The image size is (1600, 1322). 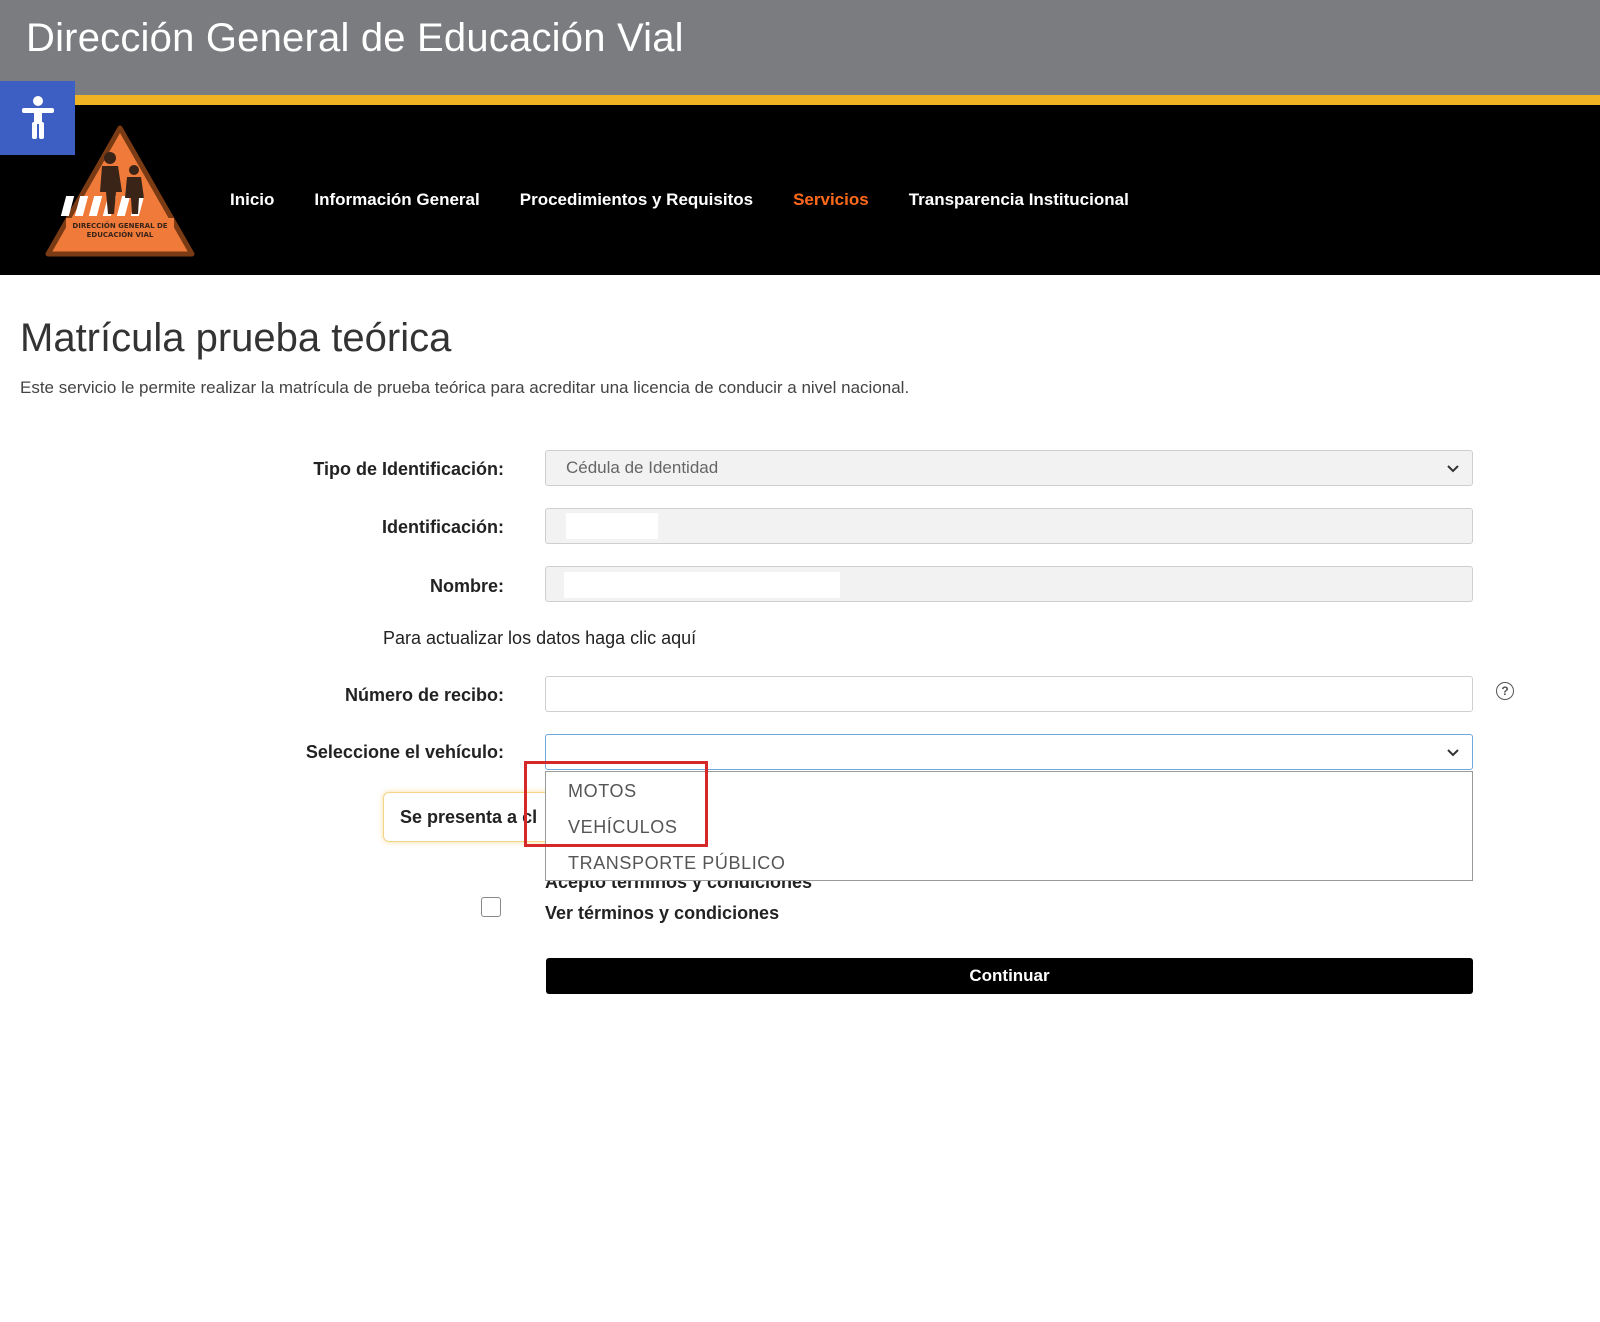 I want to click on nav-item-informacion-general: Información General, so click(x=396, y=200).